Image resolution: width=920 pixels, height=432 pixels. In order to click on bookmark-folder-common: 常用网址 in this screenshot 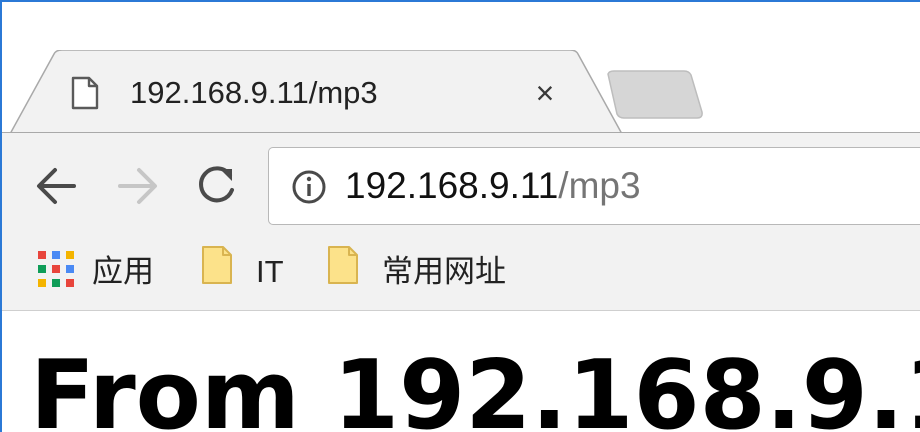, I will do `click(431, 274)`.